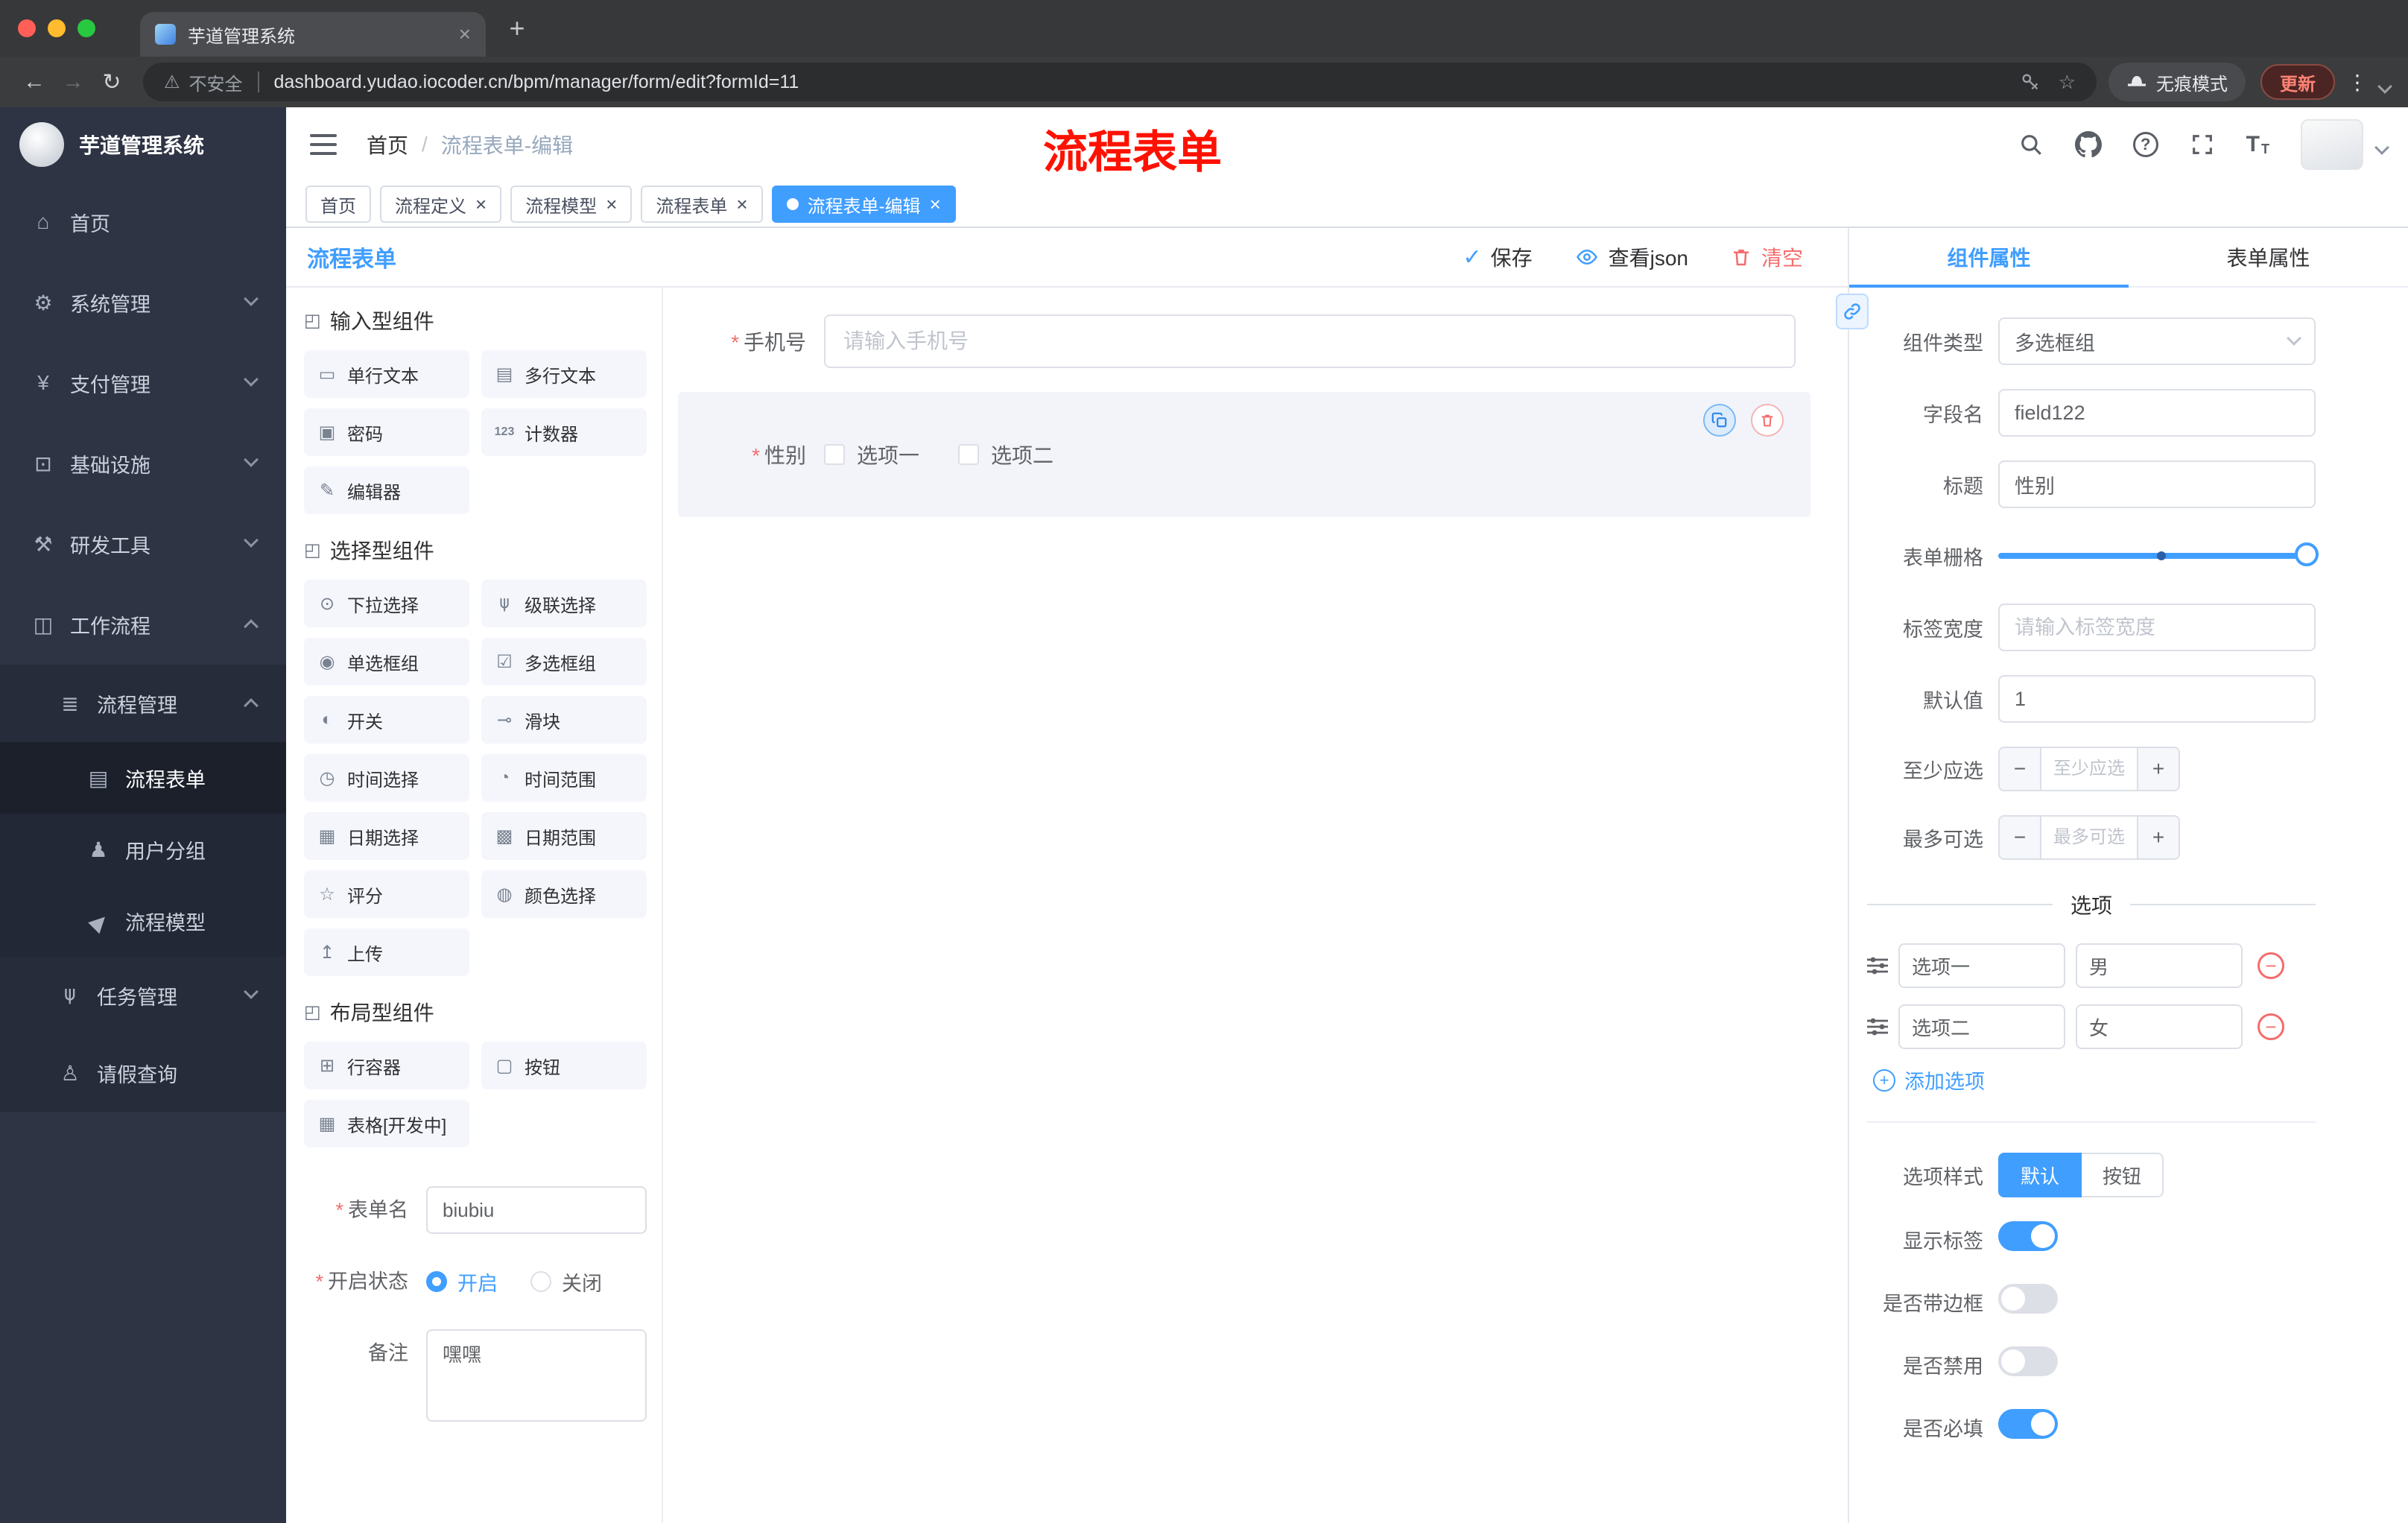 This screenshot has height=1523, width=2408. Describe the element at coordinates (564, 778) in the screenshot. I see `palette-item-time-range: ◔ 时间范围` at that location.